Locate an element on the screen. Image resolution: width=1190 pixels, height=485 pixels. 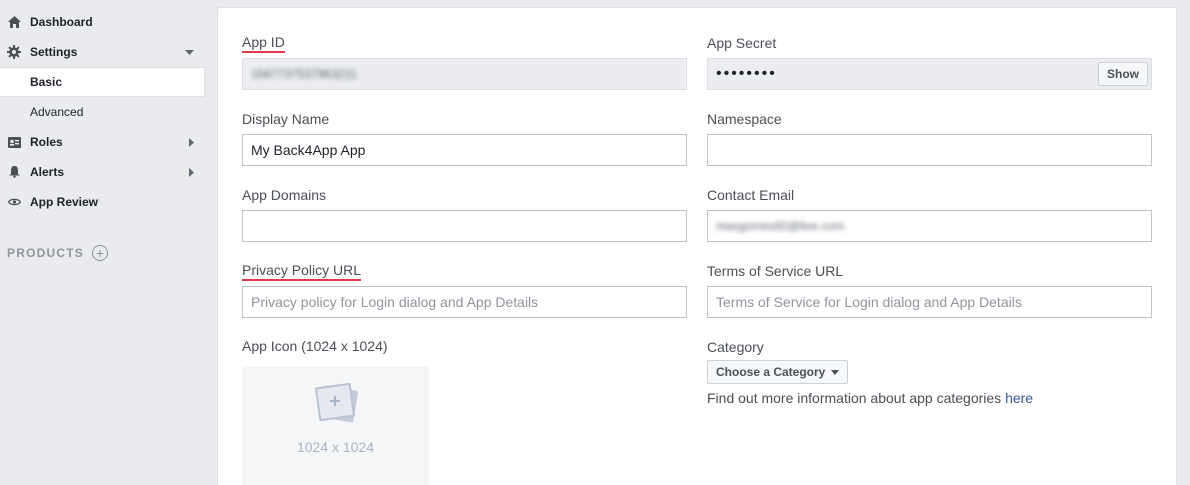
contact-email-field: Contact Email maxgomes92@live.com is located at coordinates (929, 213).